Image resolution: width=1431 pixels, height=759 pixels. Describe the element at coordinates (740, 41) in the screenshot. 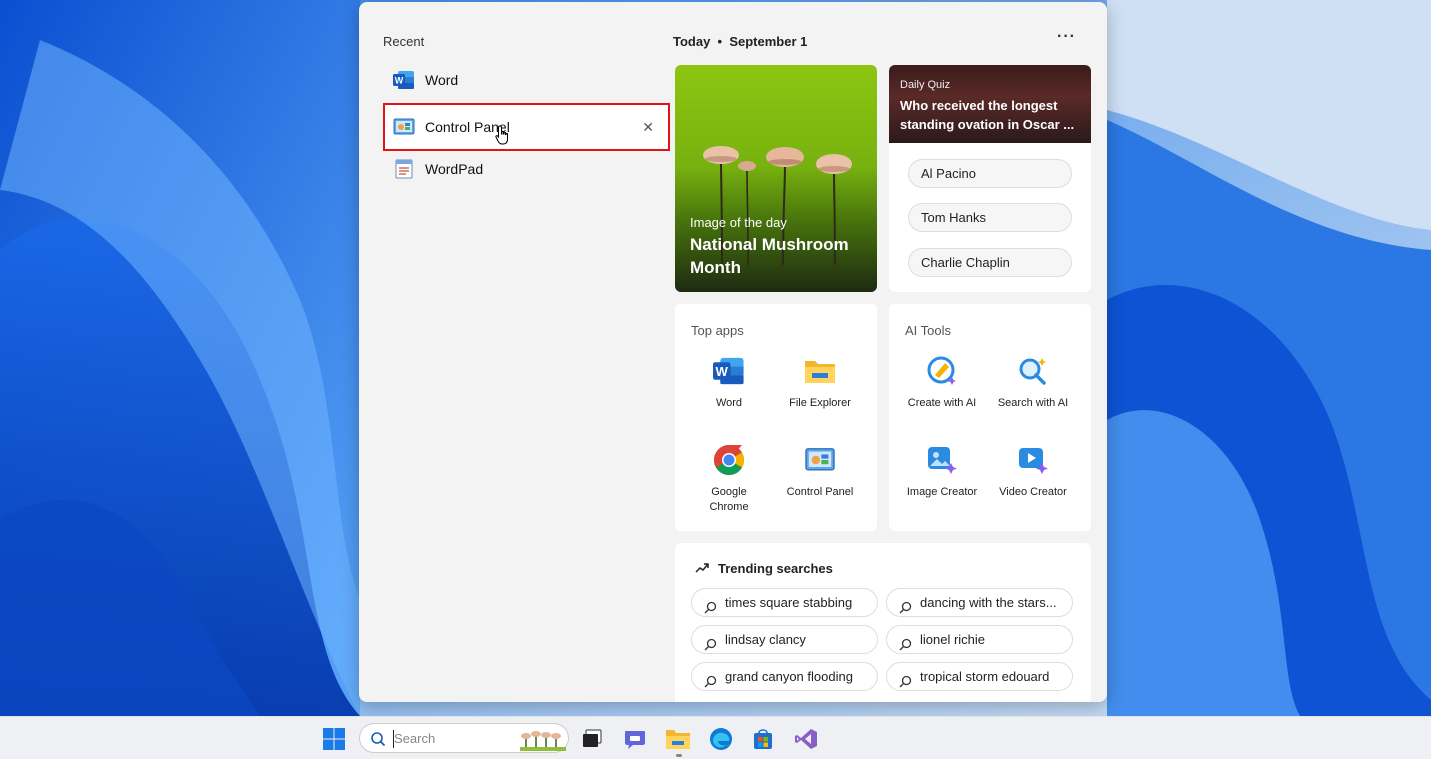

I see `today-heading: Today • September 1` at that location.